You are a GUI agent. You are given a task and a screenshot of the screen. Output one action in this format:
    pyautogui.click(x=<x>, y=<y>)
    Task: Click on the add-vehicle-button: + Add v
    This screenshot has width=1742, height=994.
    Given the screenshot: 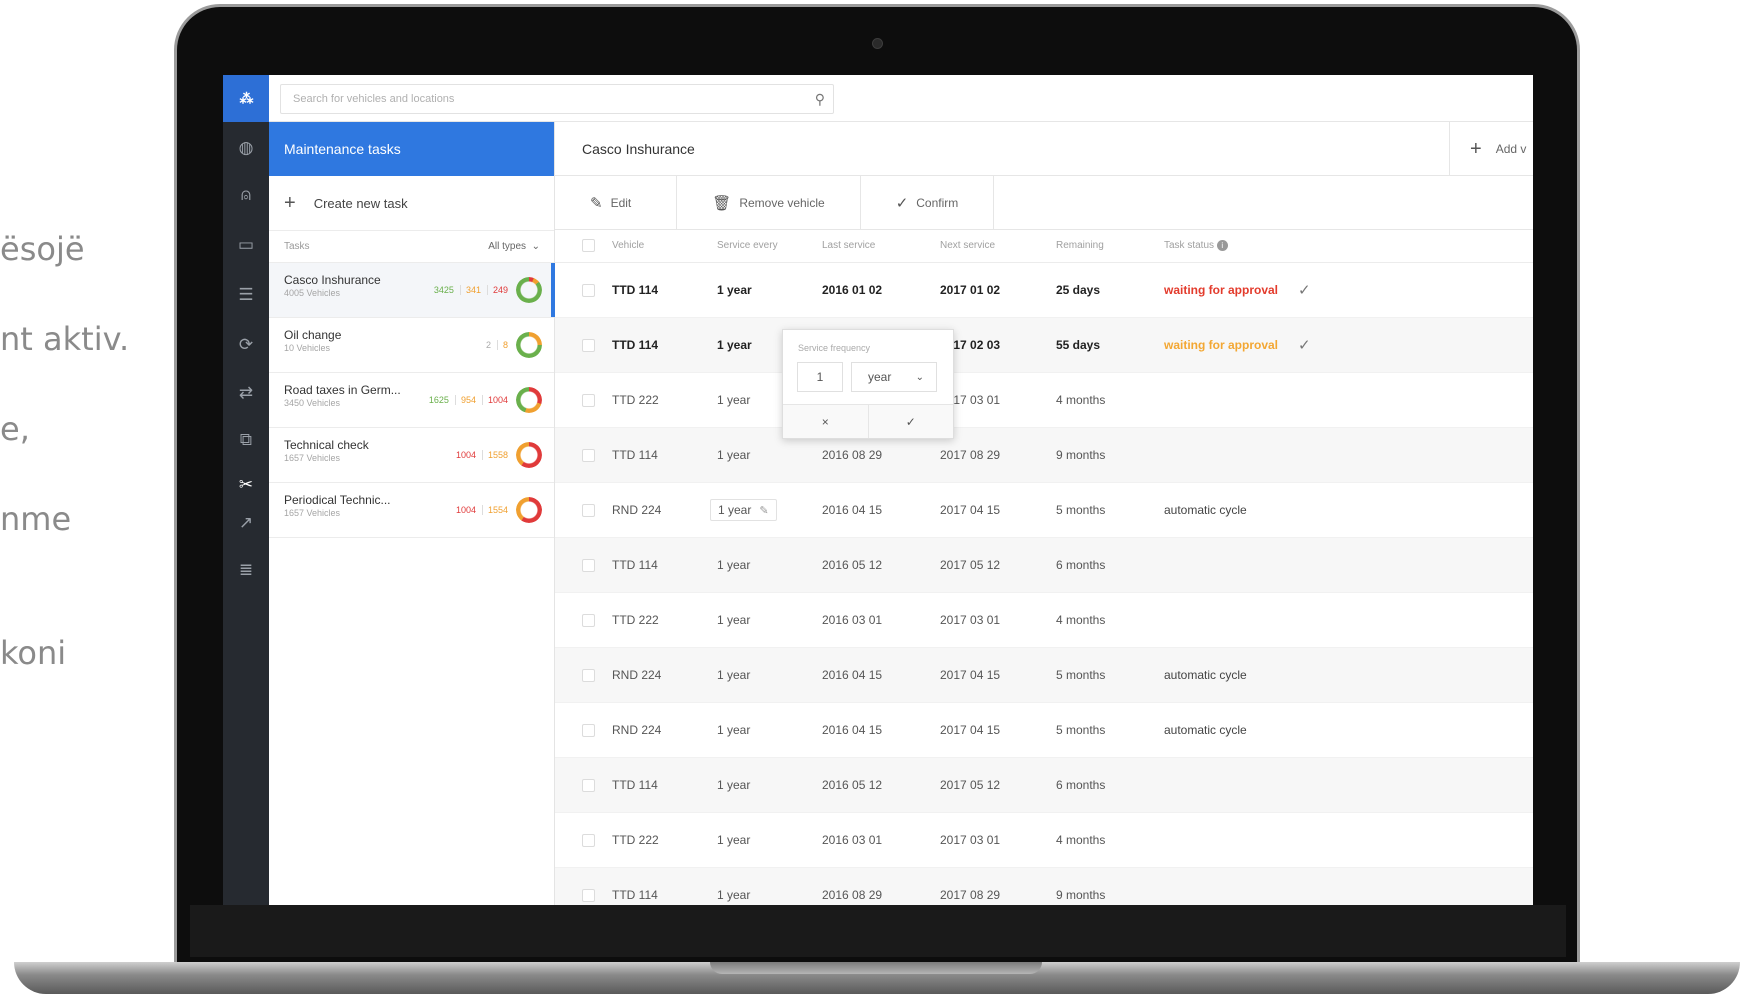 What is the action you would take?
    pyautogui.click(x=1491, y=149)
    